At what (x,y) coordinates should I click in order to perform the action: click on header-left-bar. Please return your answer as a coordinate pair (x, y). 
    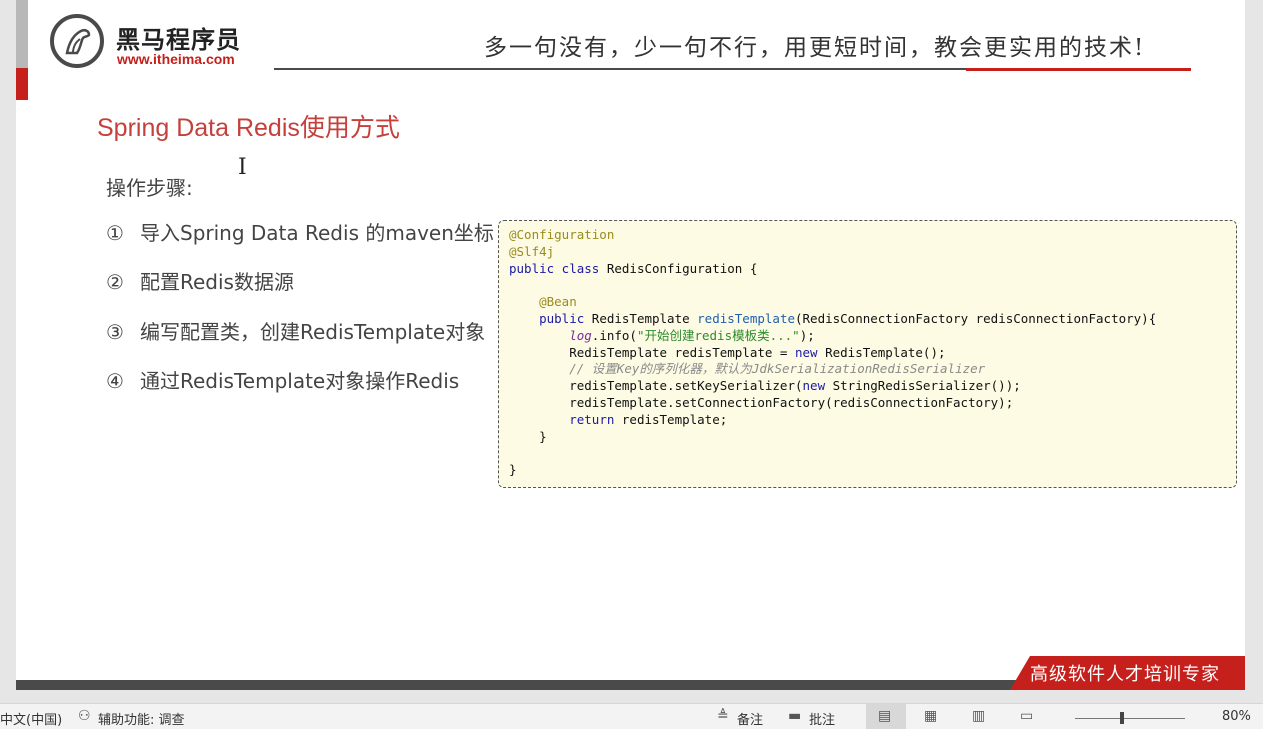
    Looking at the image, I should click on (22, 34).